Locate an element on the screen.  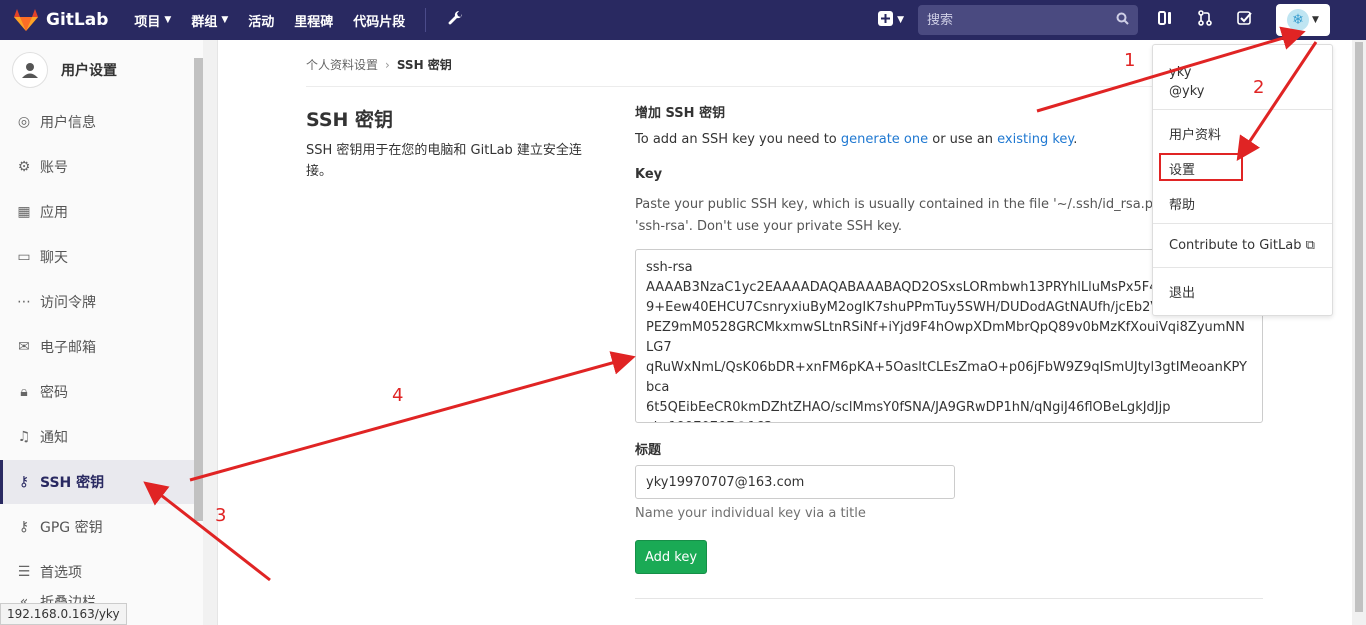
navbar-right: ▼ ❄ ▼ is located at coordinates (1104, 20).